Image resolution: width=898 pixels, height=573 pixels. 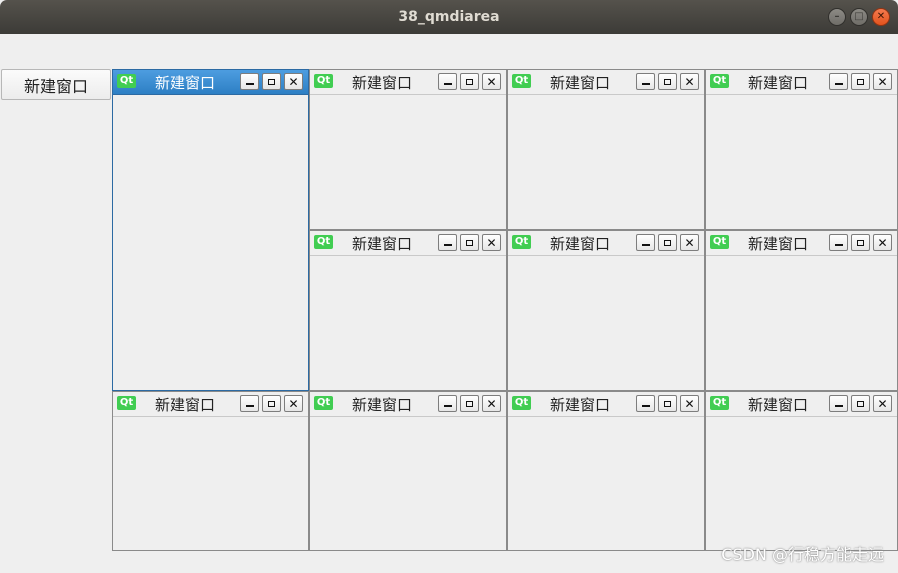 I want to click on window-close-button: ✕, so click(x=881, y=17).